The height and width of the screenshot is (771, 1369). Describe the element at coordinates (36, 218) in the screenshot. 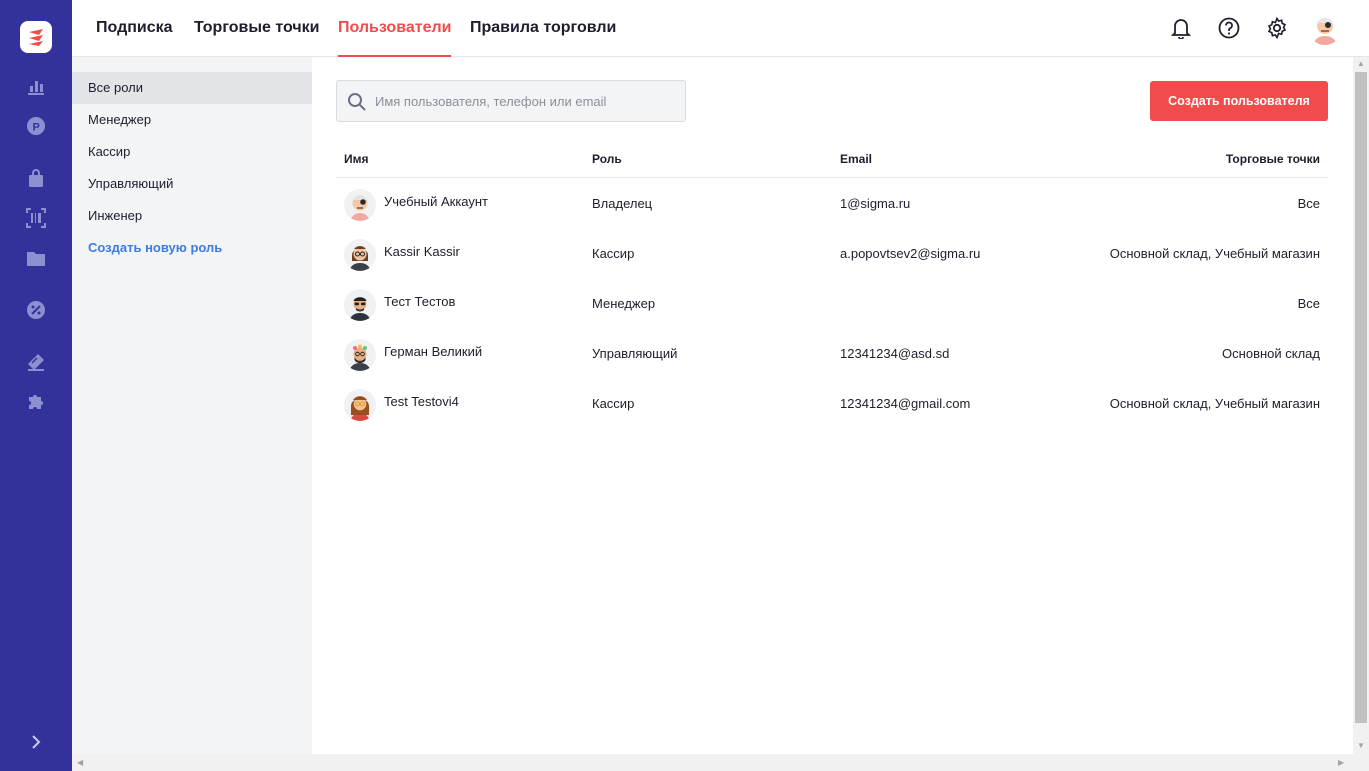

I see `barcode-scan-icon` at that location.